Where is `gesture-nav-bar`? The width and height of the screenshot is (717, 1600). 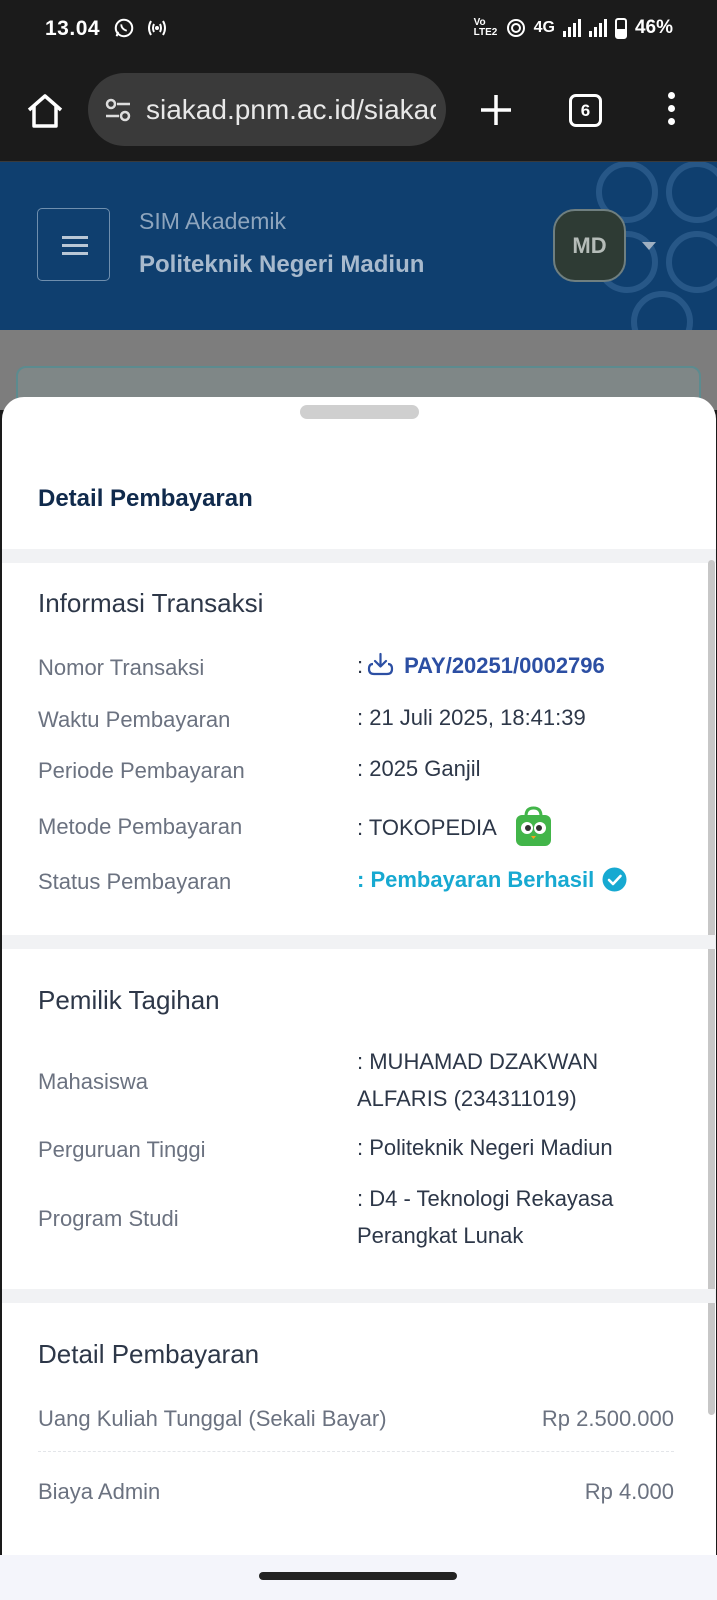 gesture-nav-bar is located at coordinates (358, 1577).